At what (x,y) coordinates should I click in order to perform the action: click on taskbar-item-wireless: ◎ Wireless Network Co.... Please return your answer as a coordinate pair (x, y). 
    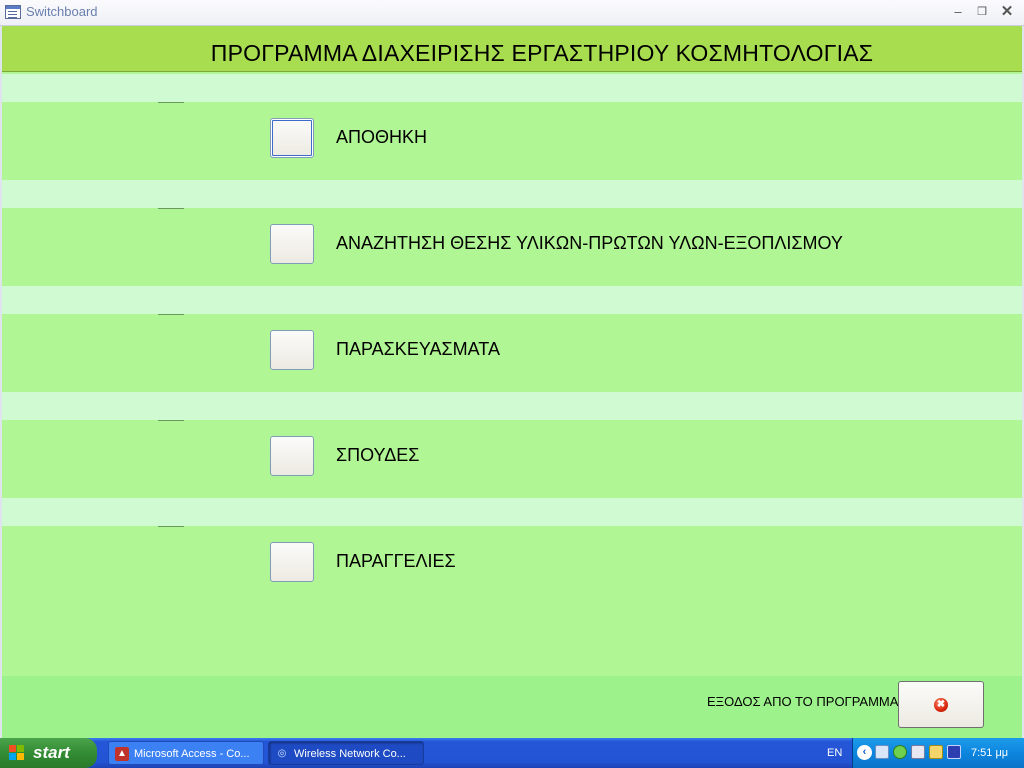
    Looking at the image, I should click on (346, 753).